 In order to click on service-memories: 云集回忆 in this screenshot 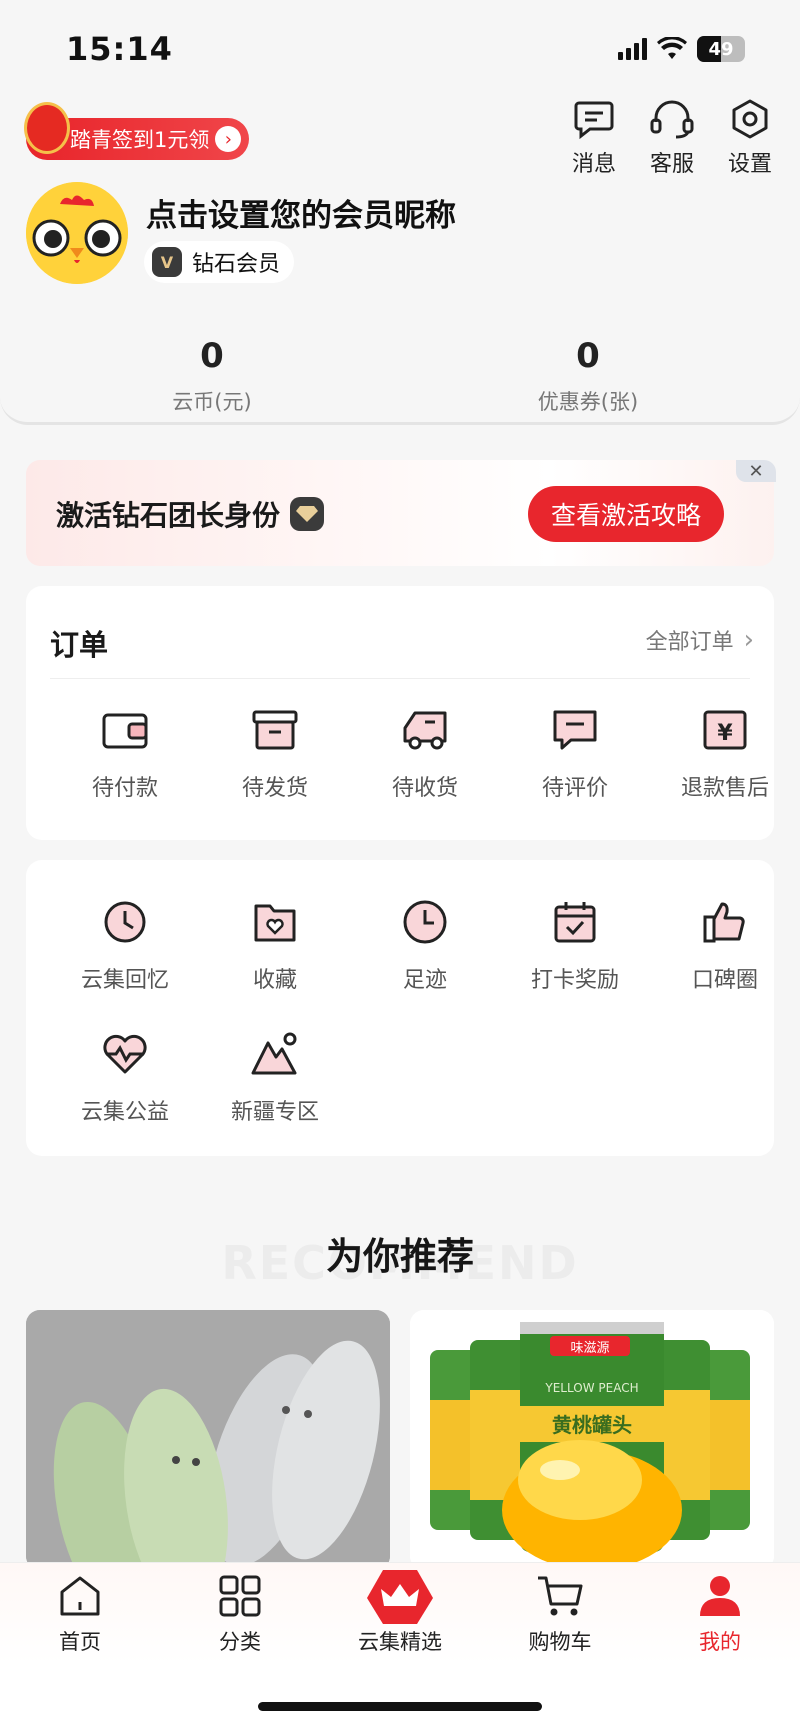, I will do `click(125, 945)`.